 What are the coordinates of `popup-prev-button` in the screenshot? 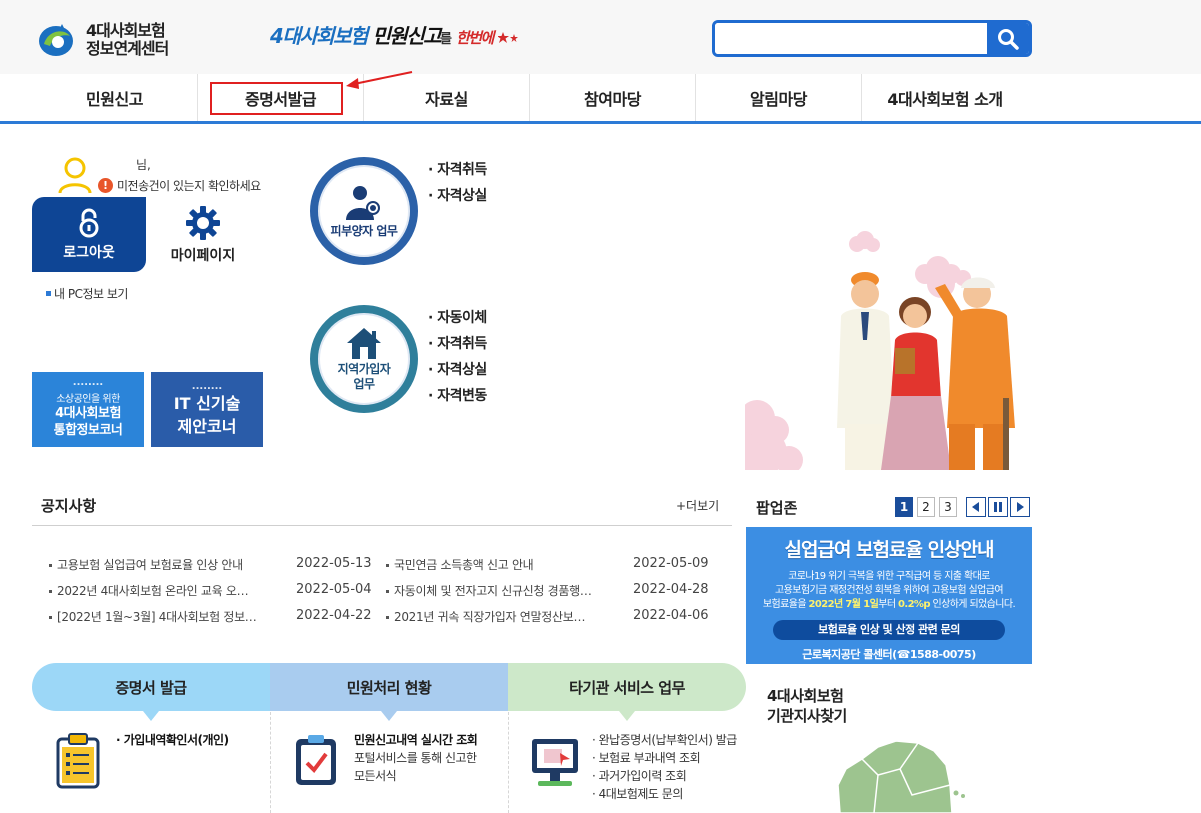 It's located at (976, 507).